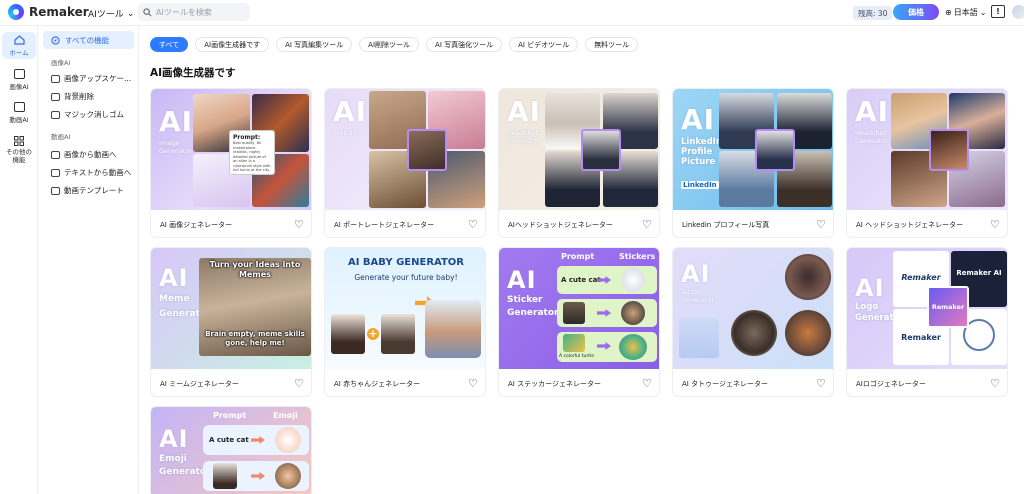  I want to click on baby-subheading: Generate your future baby!, so click(406, 277).